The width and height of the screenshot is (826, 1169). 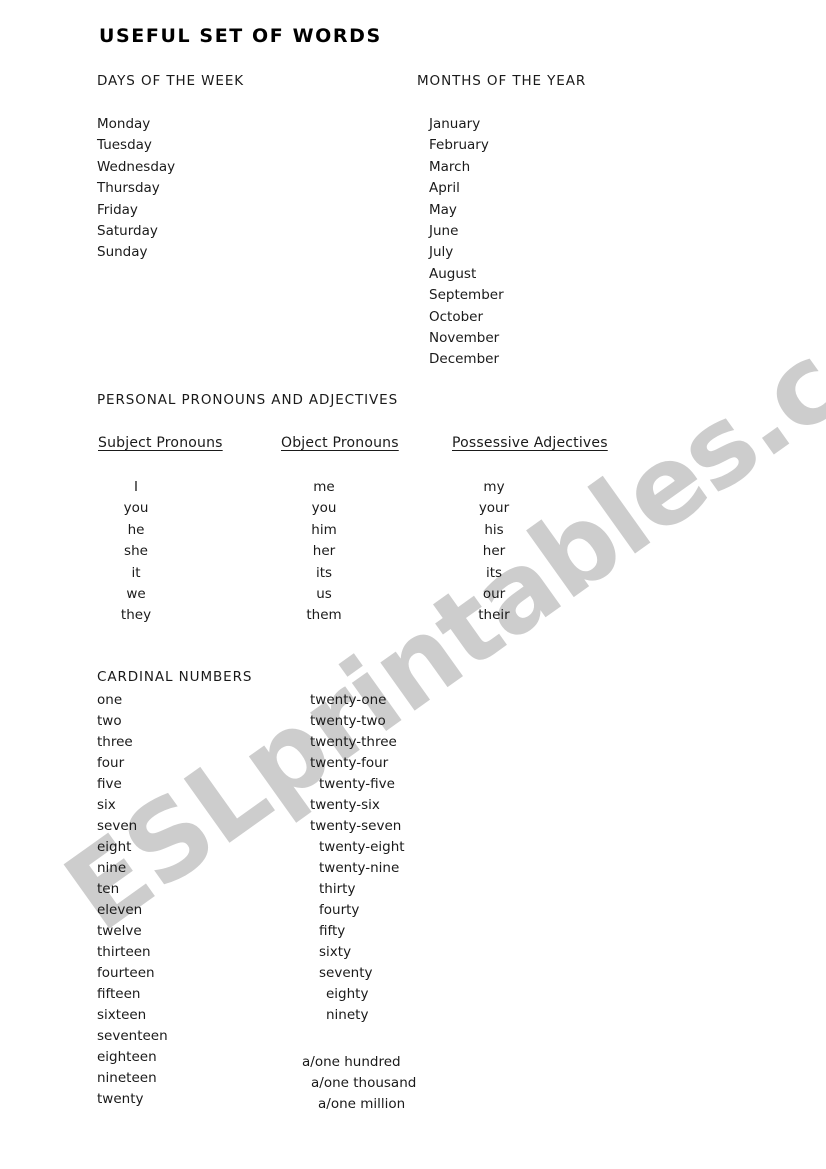 What do you see at coordinates (124, 145) in the screenshot?
I see `list-item: Tuesday` at bounding box center [124, 145].